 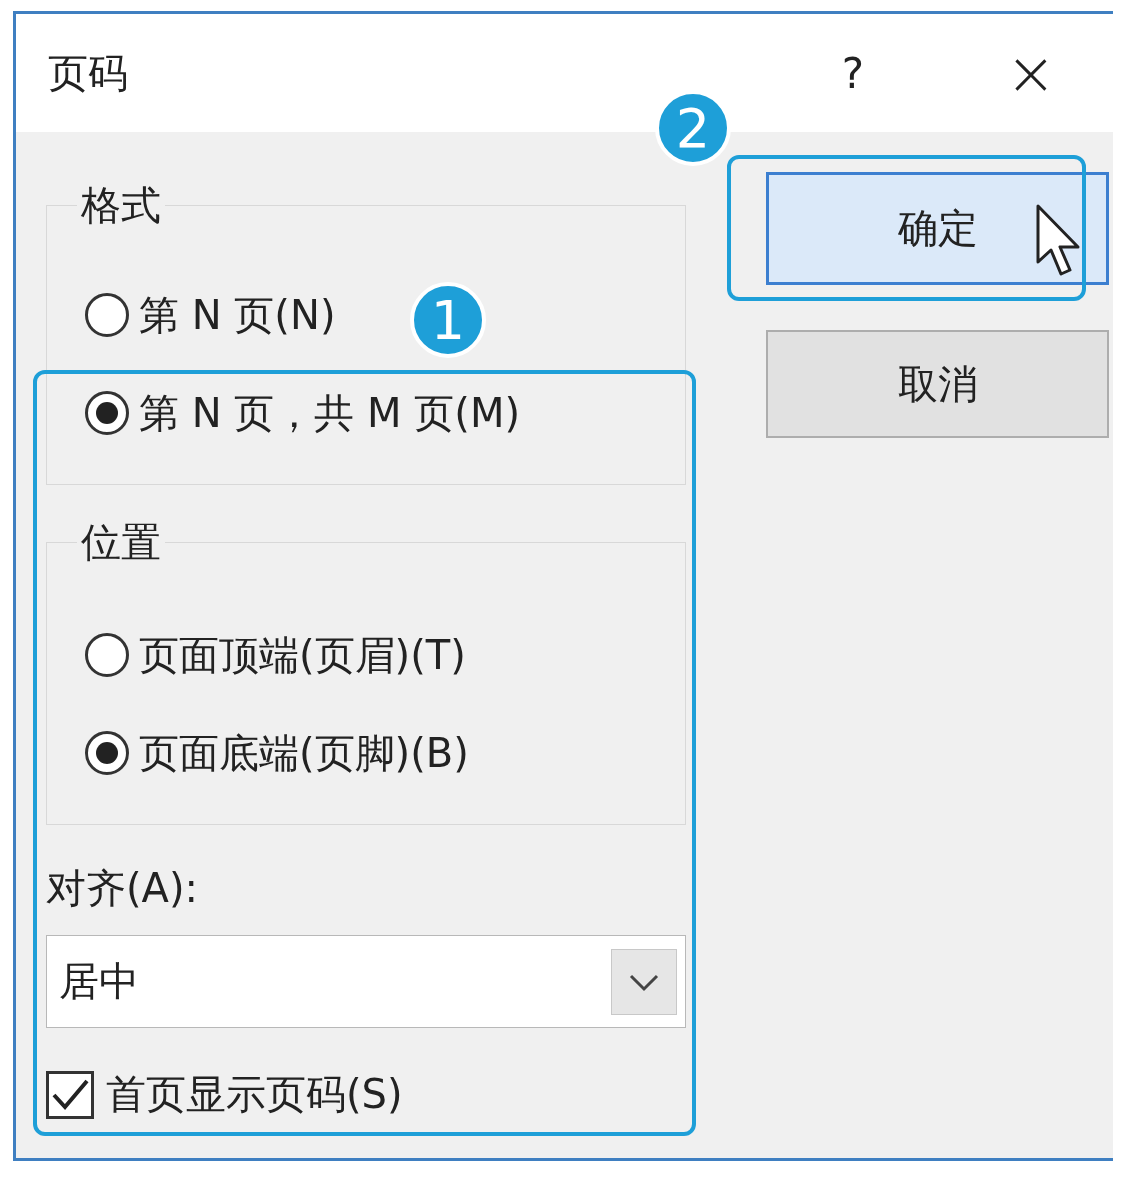 What do you see at coordinates (937, 228) in the screenshot?
I see `ok-button: 确定` at bounding box center [937, 228].